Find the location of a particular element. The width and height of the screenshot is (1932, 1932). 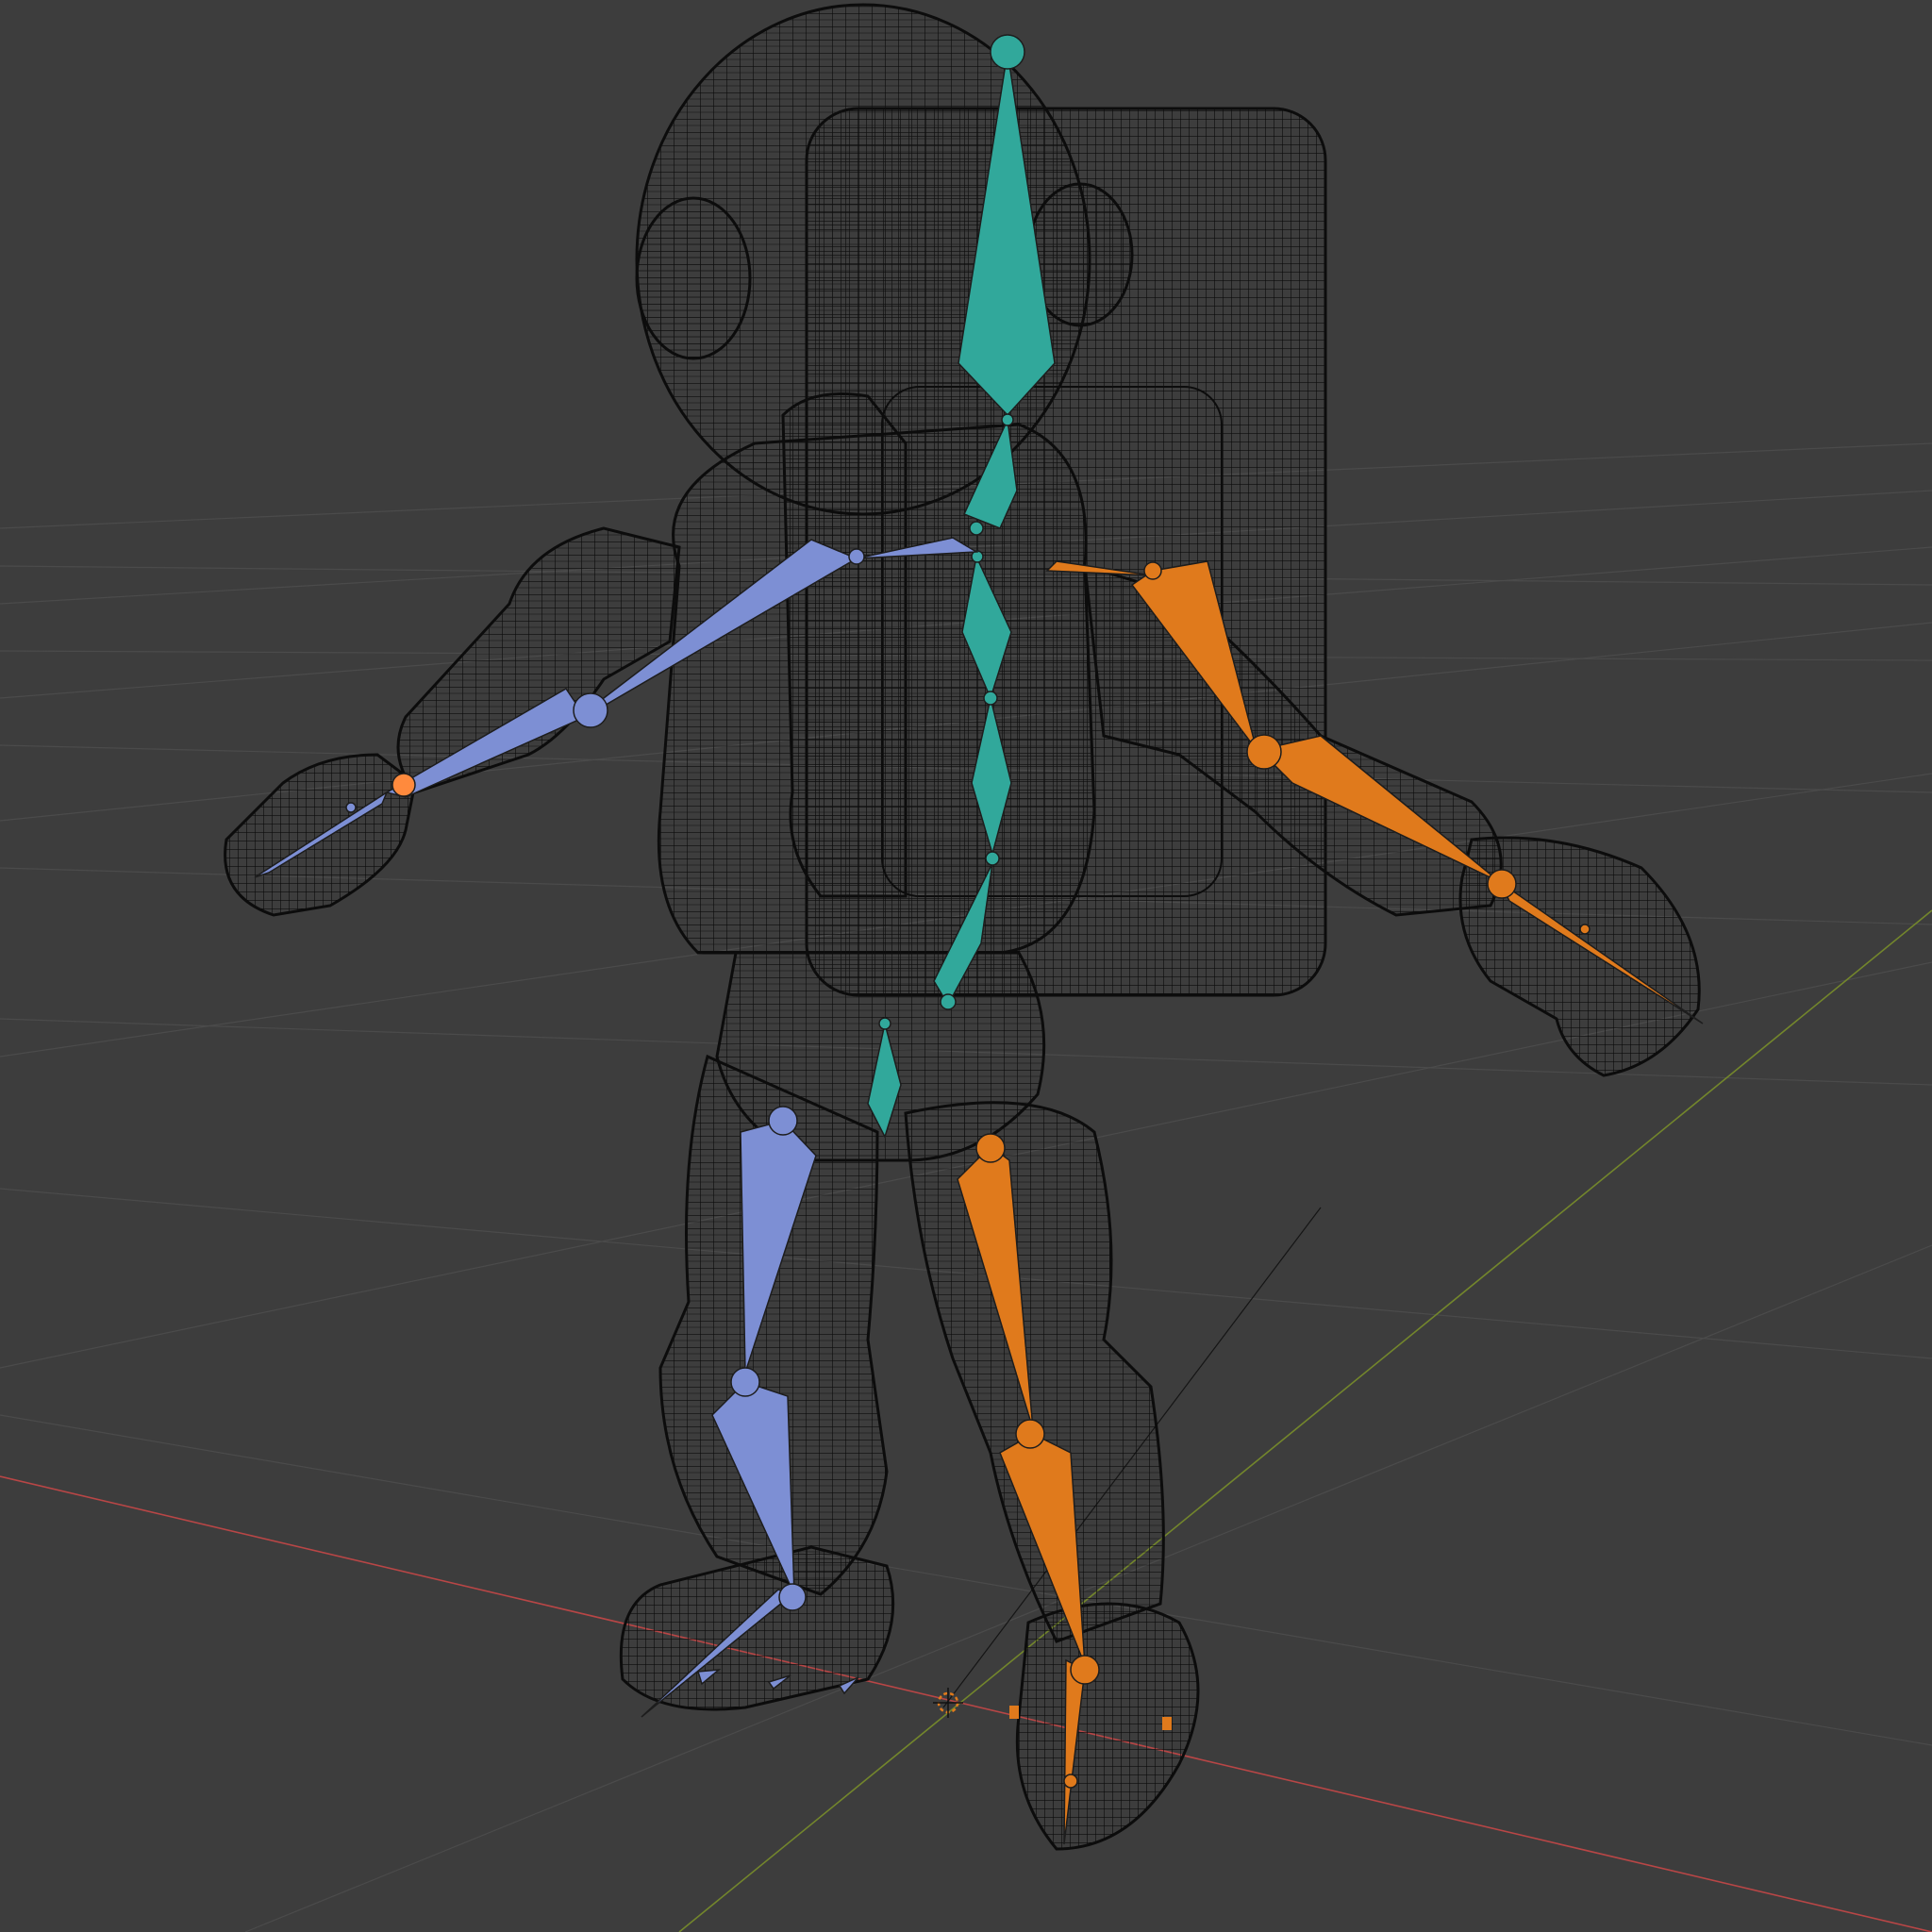

bone-joint-shoulder-left is located at coordinates (856, 556).